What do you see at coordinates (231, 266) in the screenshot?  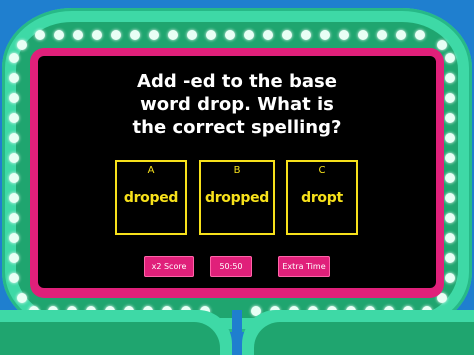 I see `fifty-fifty-button: 50:50` at bounding box center [231, 266].